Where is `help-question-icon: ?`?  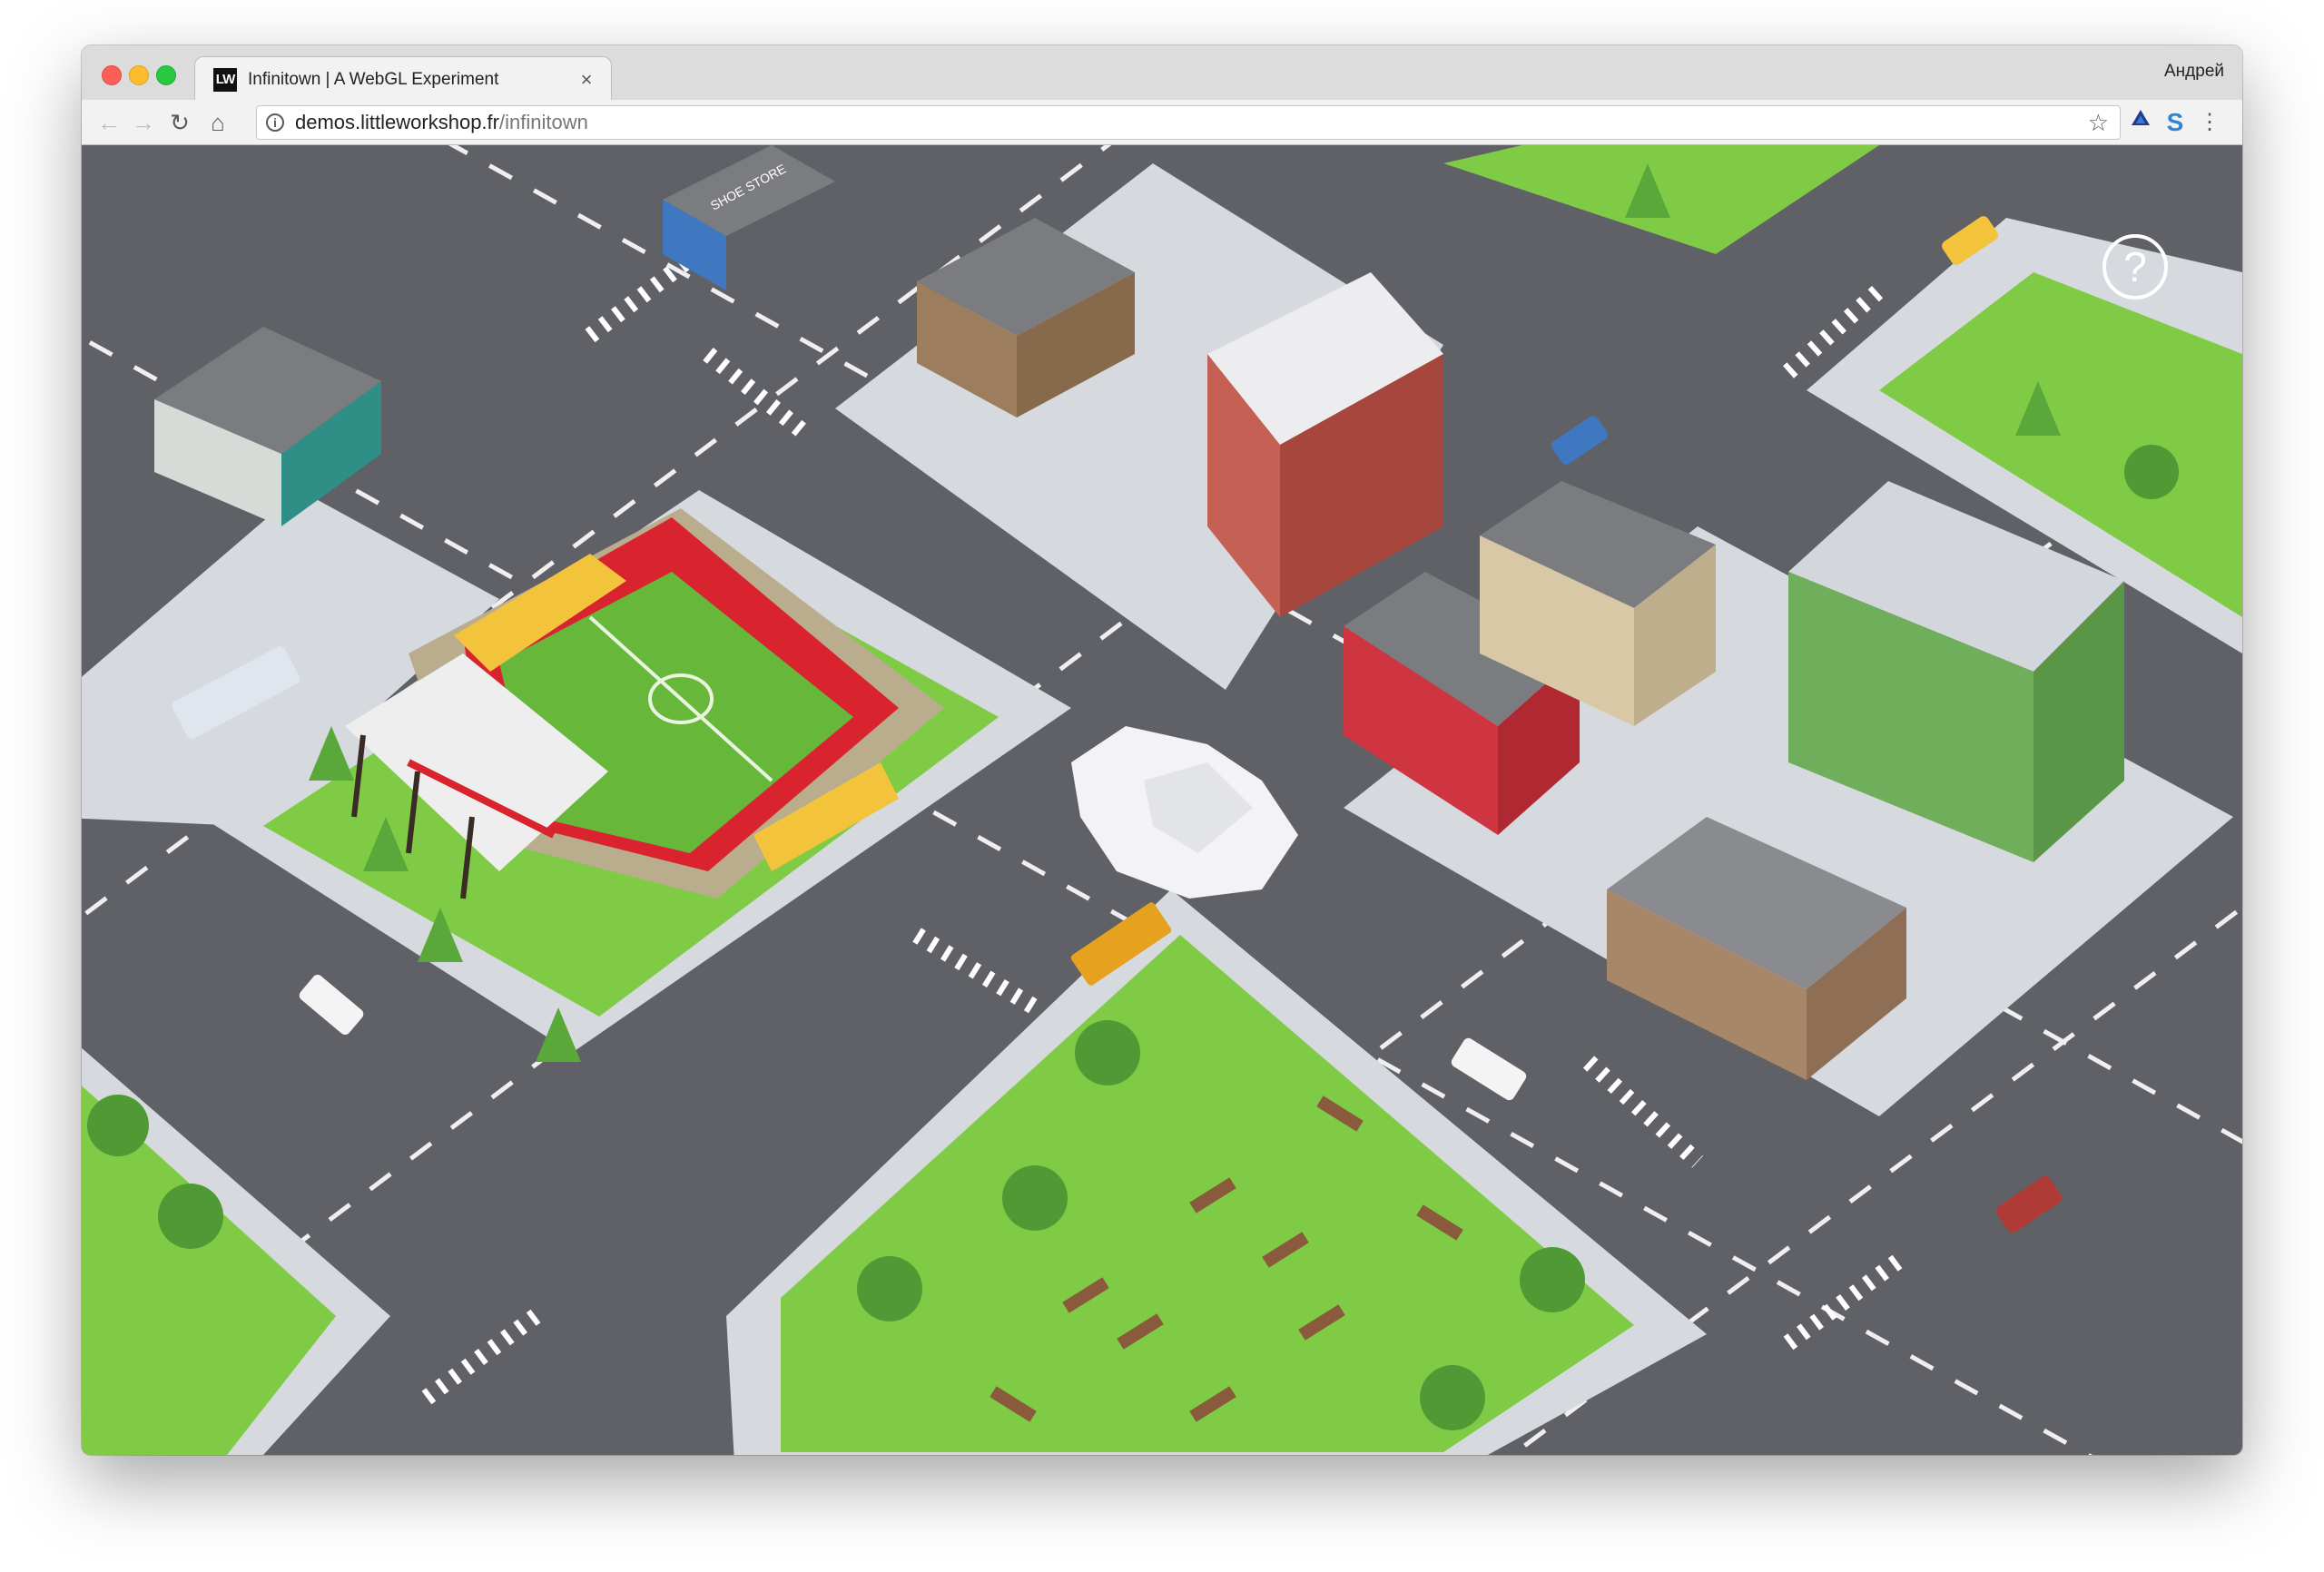
help-question-icon: ? is located at coordinates (2135, 267).